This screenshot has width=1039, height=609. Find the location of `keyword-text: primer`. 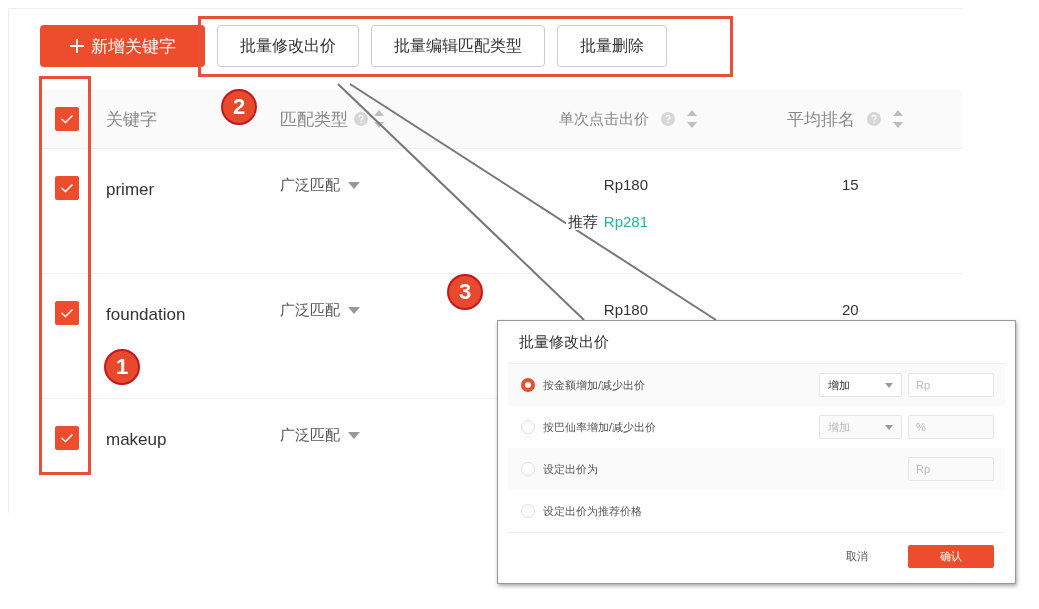

keyword-text: primer is located at coordinates (130, 190).